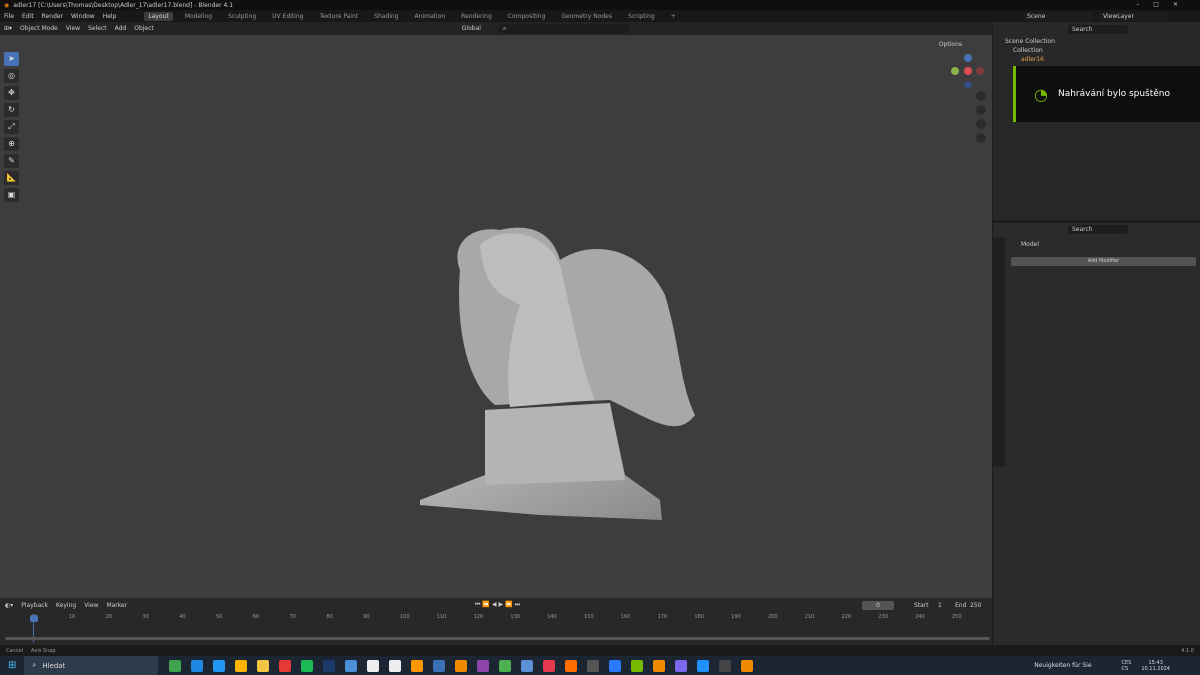 This screenshot has width=1200, height=675. What do you see at coordinates (66, 605) in the screenshot?
I see `menu-keying: Keying` at bounding box center [66, 605].